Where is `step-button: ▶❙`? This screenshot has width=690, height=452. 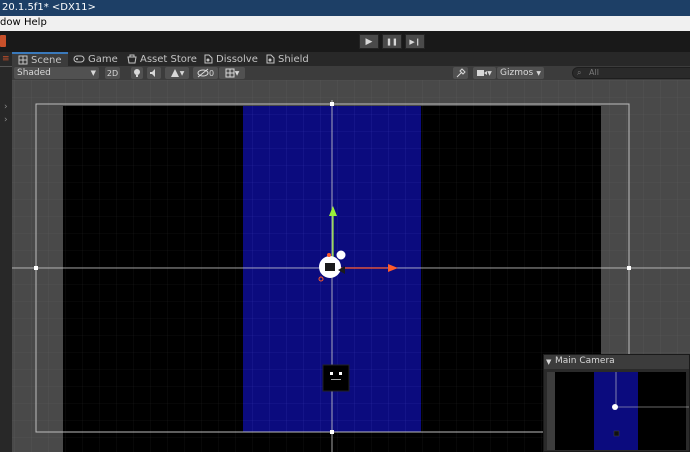 step-button: ▶❙ is located at coordinates (415, 41).